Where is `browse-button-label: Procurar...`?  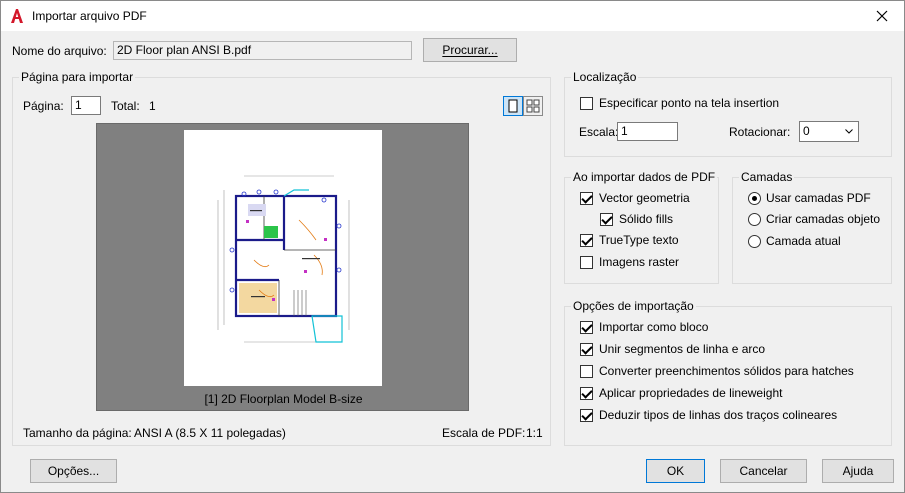
browse-button-label: Procurar... is located at coordinates (470, 50).